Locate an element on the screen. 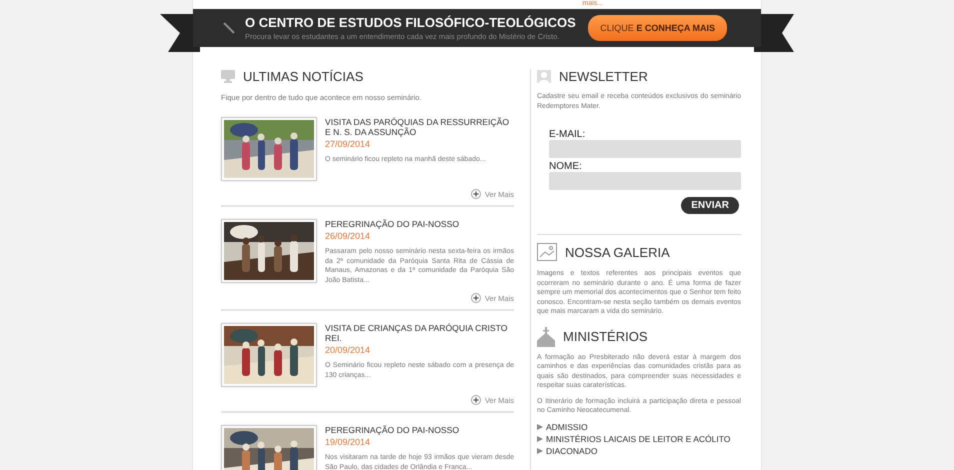  pencil-icon is located at coordinates (229, 28).